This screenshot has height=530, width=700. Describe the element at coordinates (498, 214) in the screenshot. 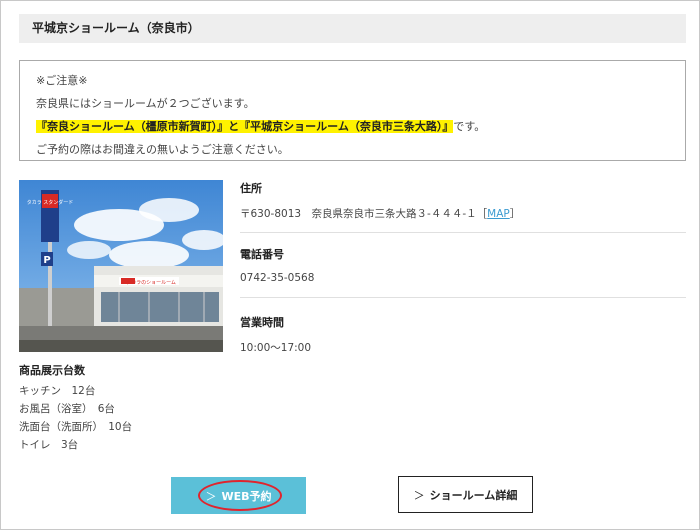

I see `map-link: MAP` at that location.